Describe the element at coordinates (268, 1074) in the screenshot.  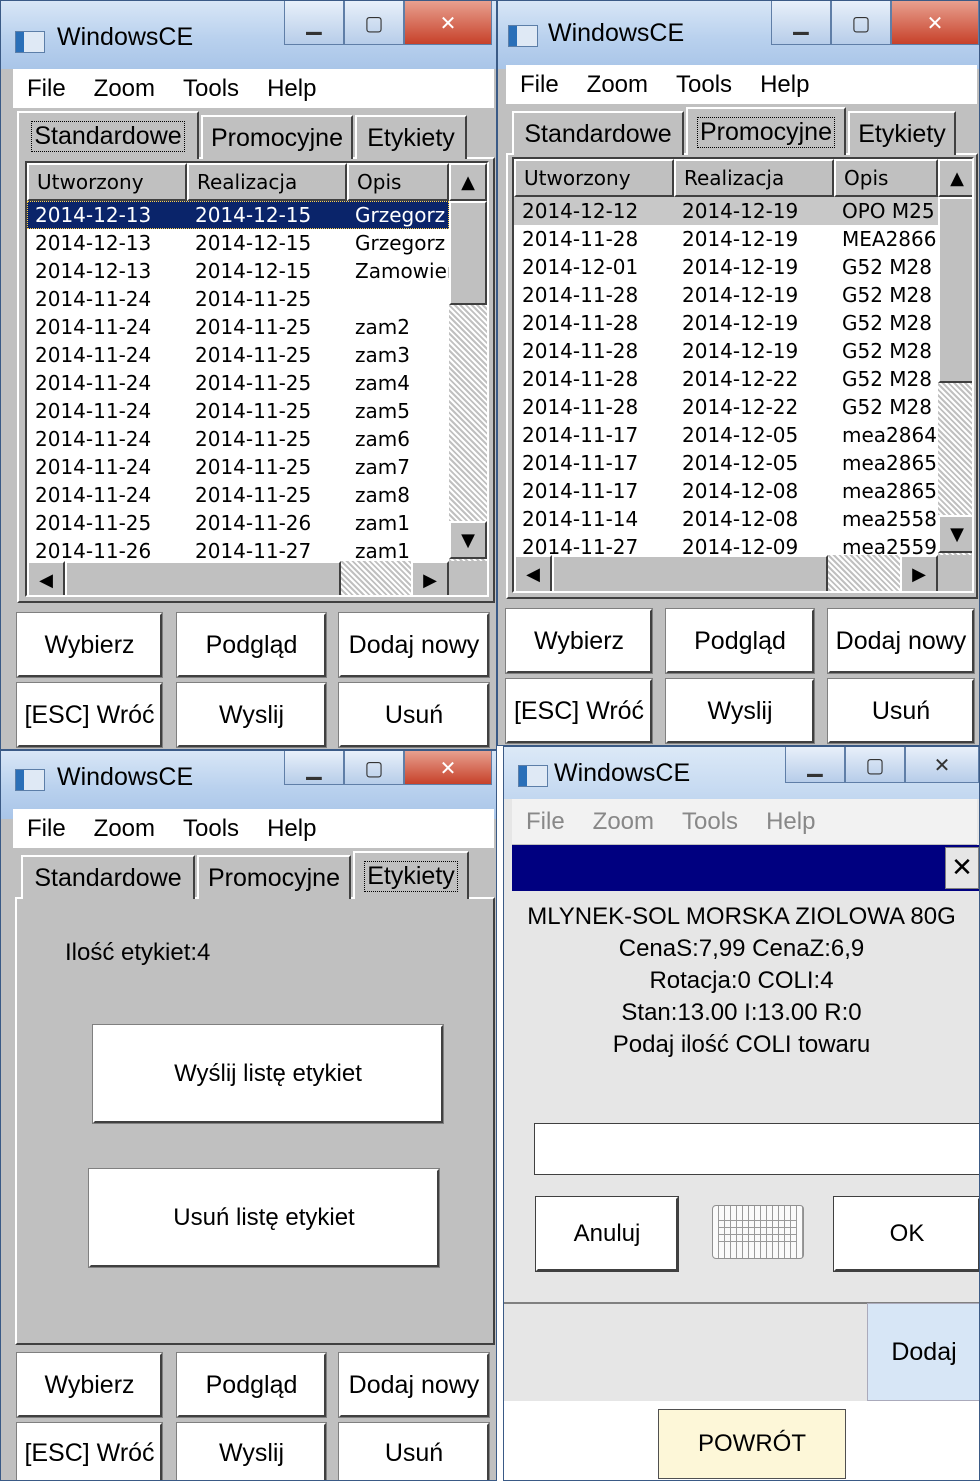
I see `send-labels-button: Wyślij listę etykiet` at that location.